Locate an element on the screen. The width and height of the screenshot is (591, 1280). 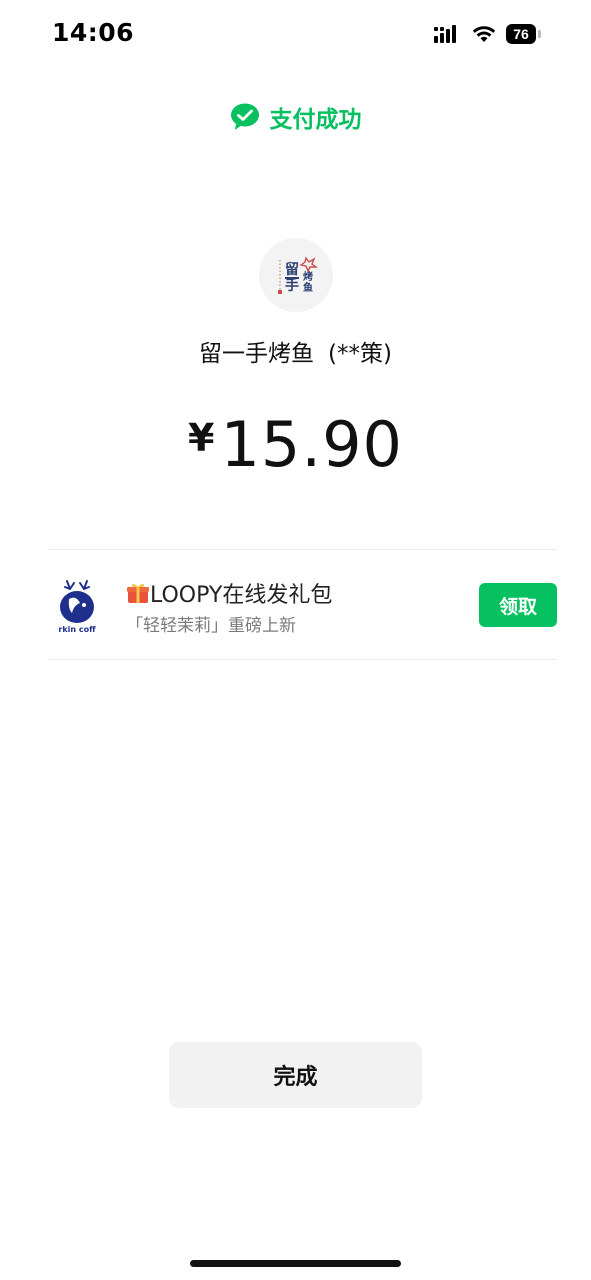
merchant-logo-graphic: 留 手 烤 鱼 is located at coordinates (296, 275).